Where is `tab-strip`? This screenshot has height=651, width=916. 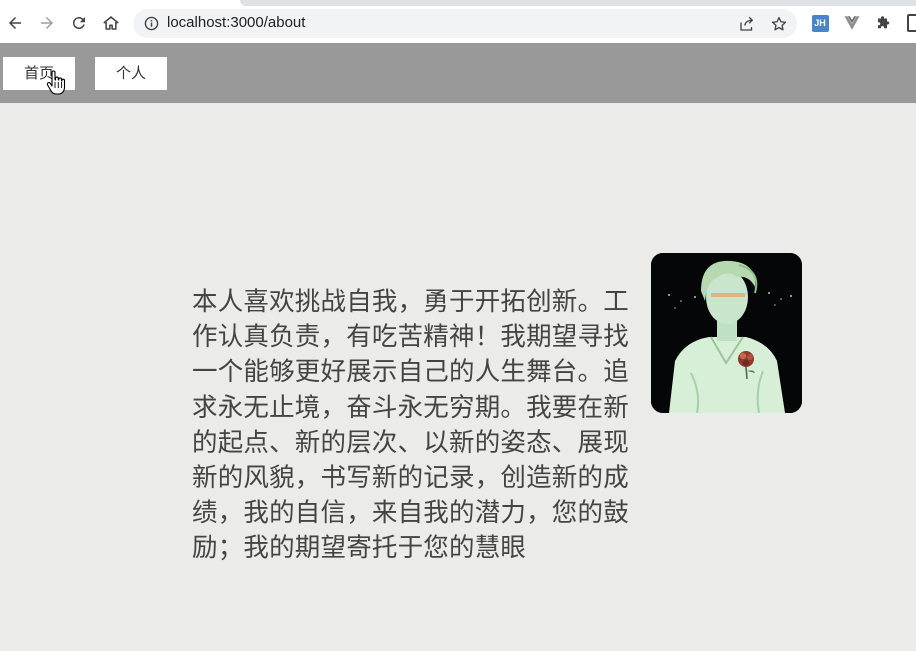 tab-strip is located at coordinates (578, 3).